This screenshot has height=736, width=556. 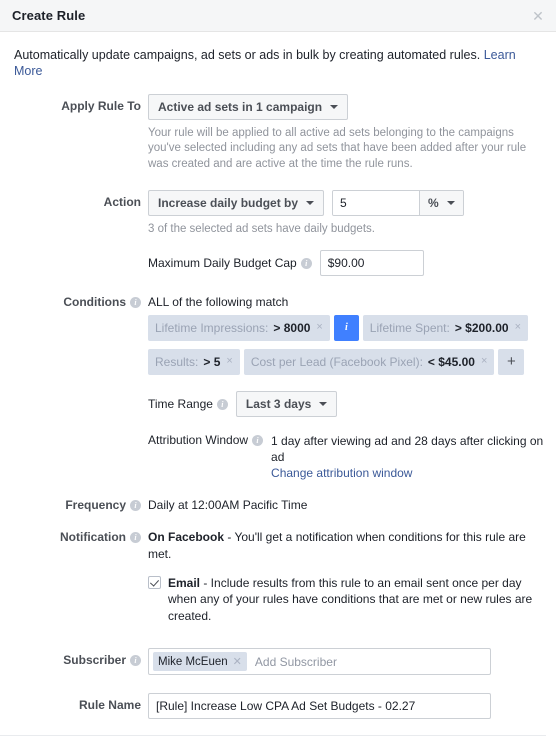 I want to click on condition-chip-value: < $45.00, so click(x=451, y=362).